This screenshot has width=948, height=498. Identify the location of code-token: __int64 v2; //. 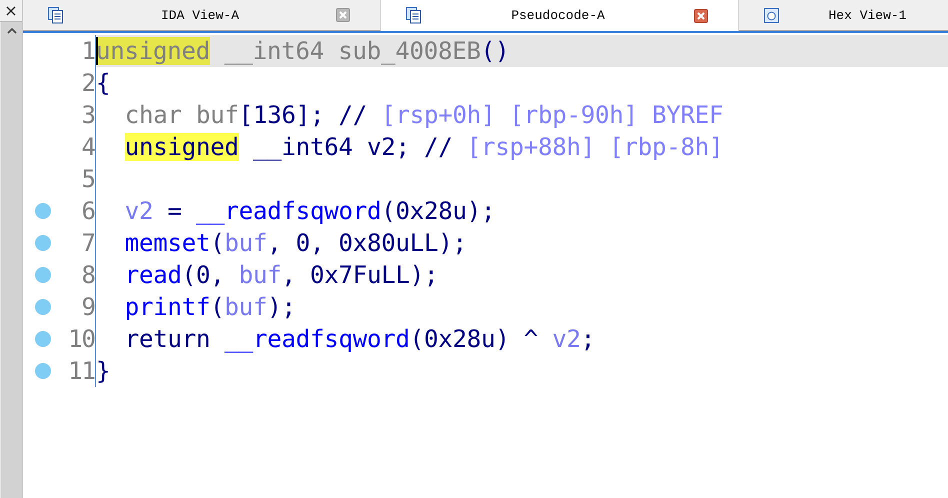
(353, 147).